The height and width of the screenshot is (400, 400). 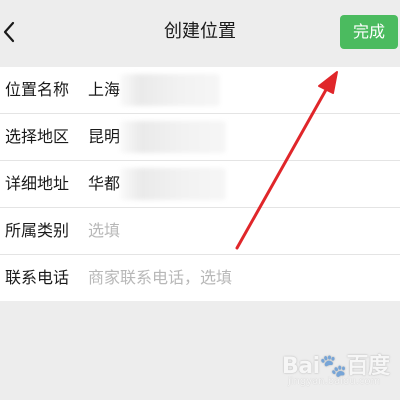 What do you see at coordinates (104, 90) in the screenshot?
I see `location-name-input: 上海` at bounding box center [104, 90].